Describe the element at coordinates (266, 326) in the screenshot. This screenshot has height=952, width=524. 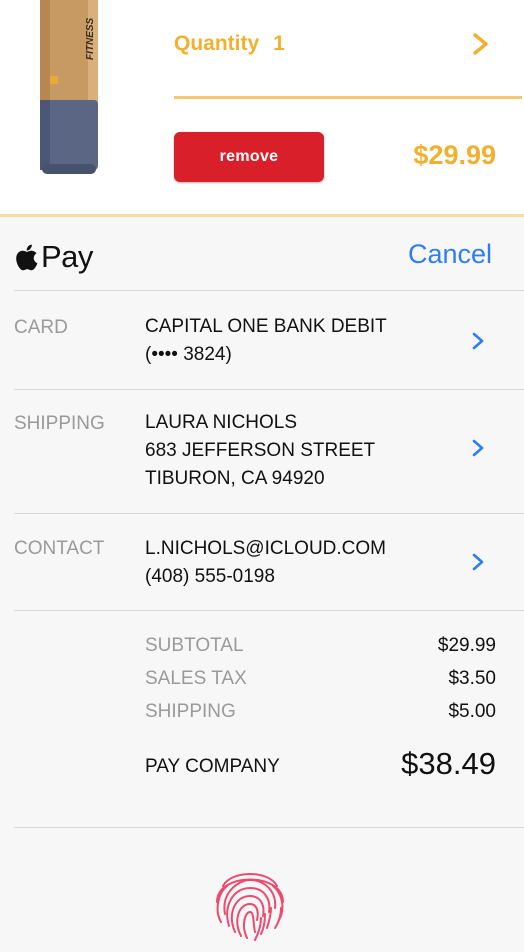
I see `card-name: CAPITAL ONE BANK DEBIT` at that location.